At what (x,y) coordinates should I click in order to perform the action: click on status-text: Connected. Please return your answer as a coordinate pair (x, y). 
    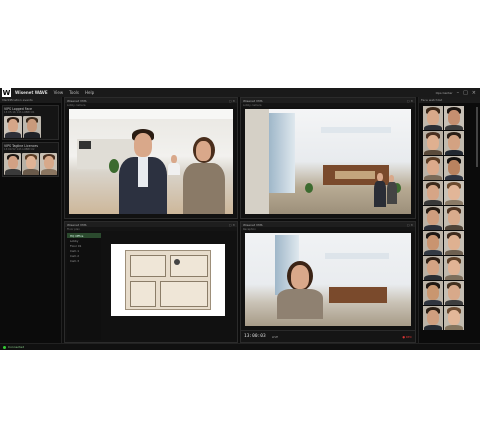
    Looking at the image, I should click on (16, 347).